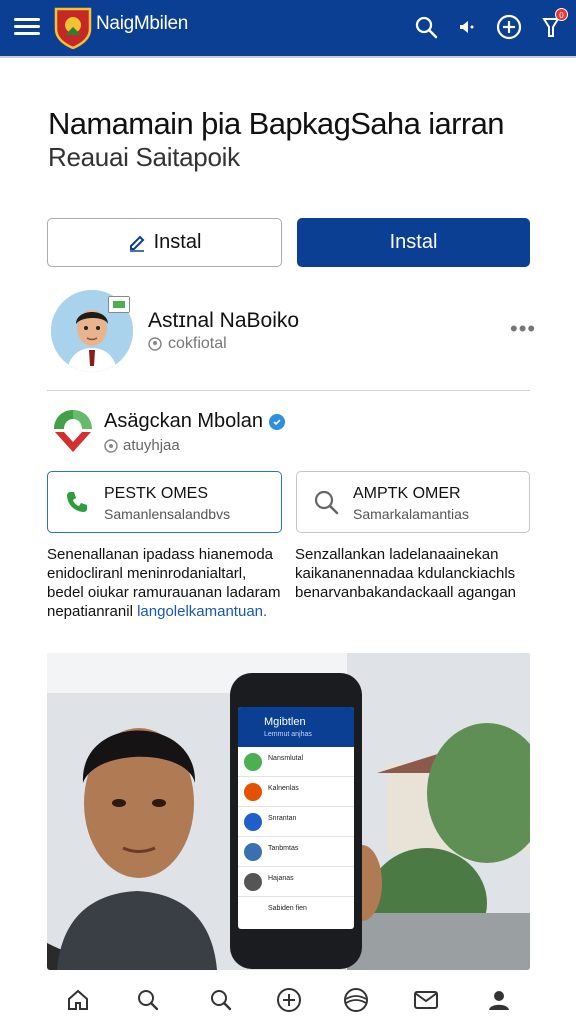 This screenshot has height=1024, width=576. Describe the element at coordinates (281, 878) in the screenshot. I see `phone-list-item-label: Hajanas` at that location.